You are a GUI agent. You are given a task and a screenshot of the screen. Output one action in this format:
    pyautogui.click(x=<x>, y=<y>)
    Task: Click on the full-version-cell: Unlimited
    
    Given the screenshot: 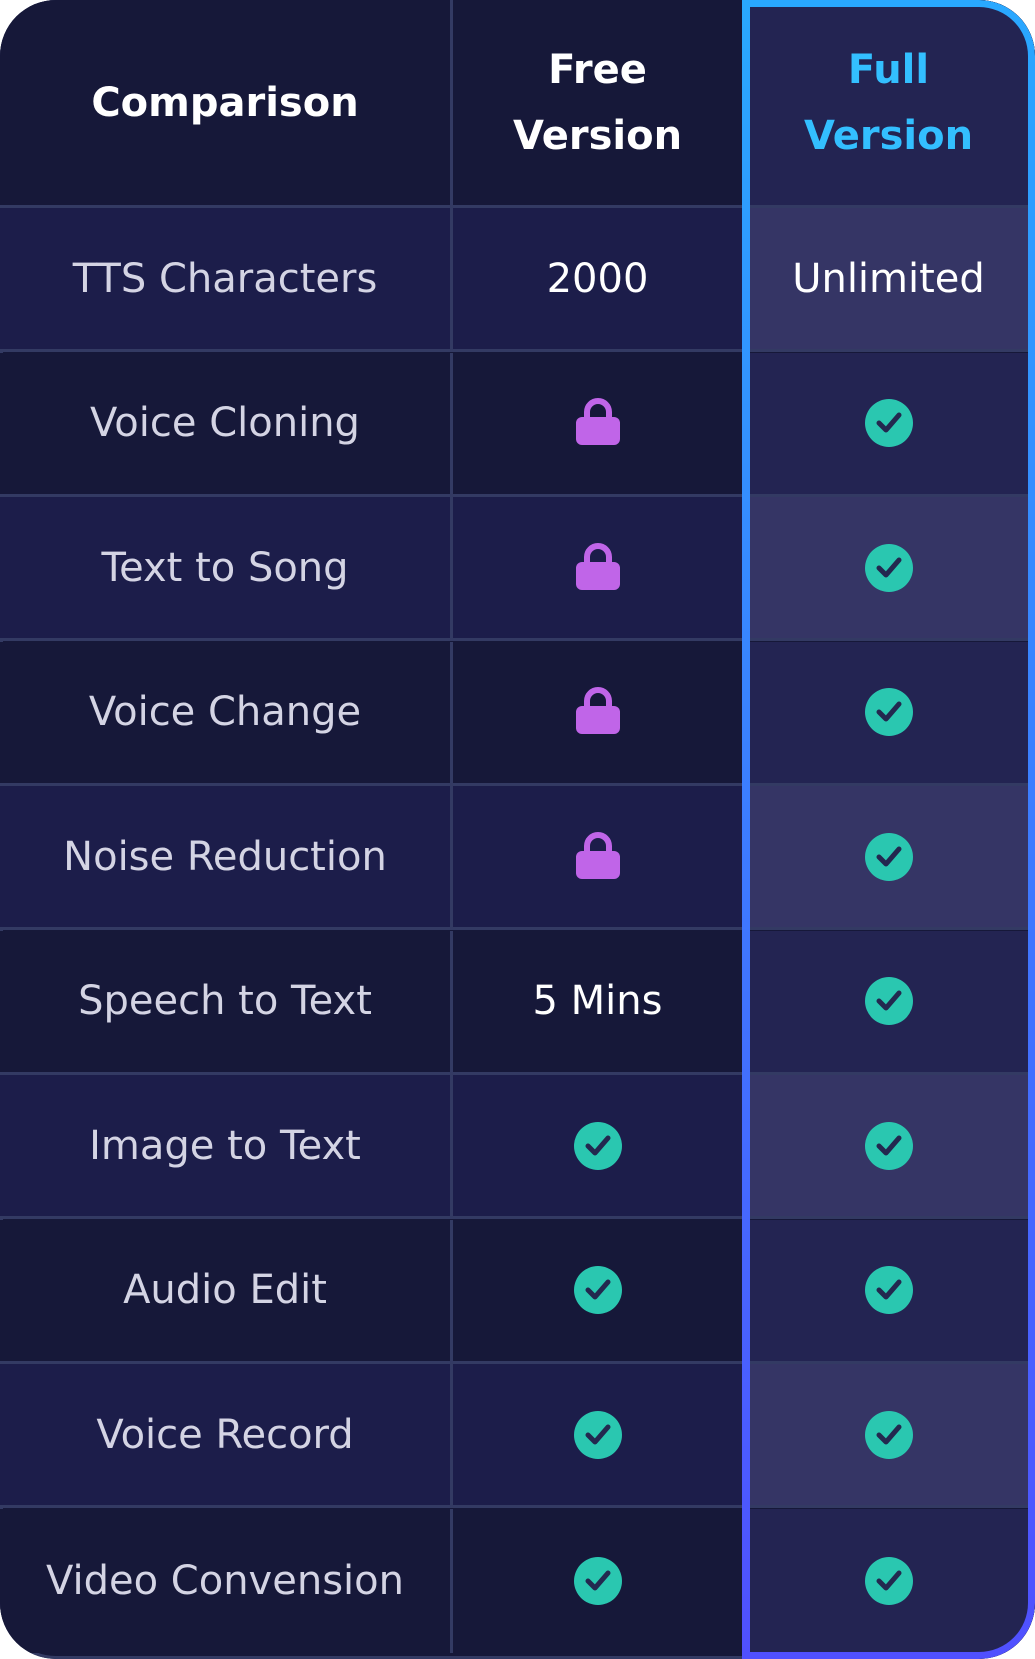 What is the action you would take?
    pyautogui.click(x=888, y=278)
    